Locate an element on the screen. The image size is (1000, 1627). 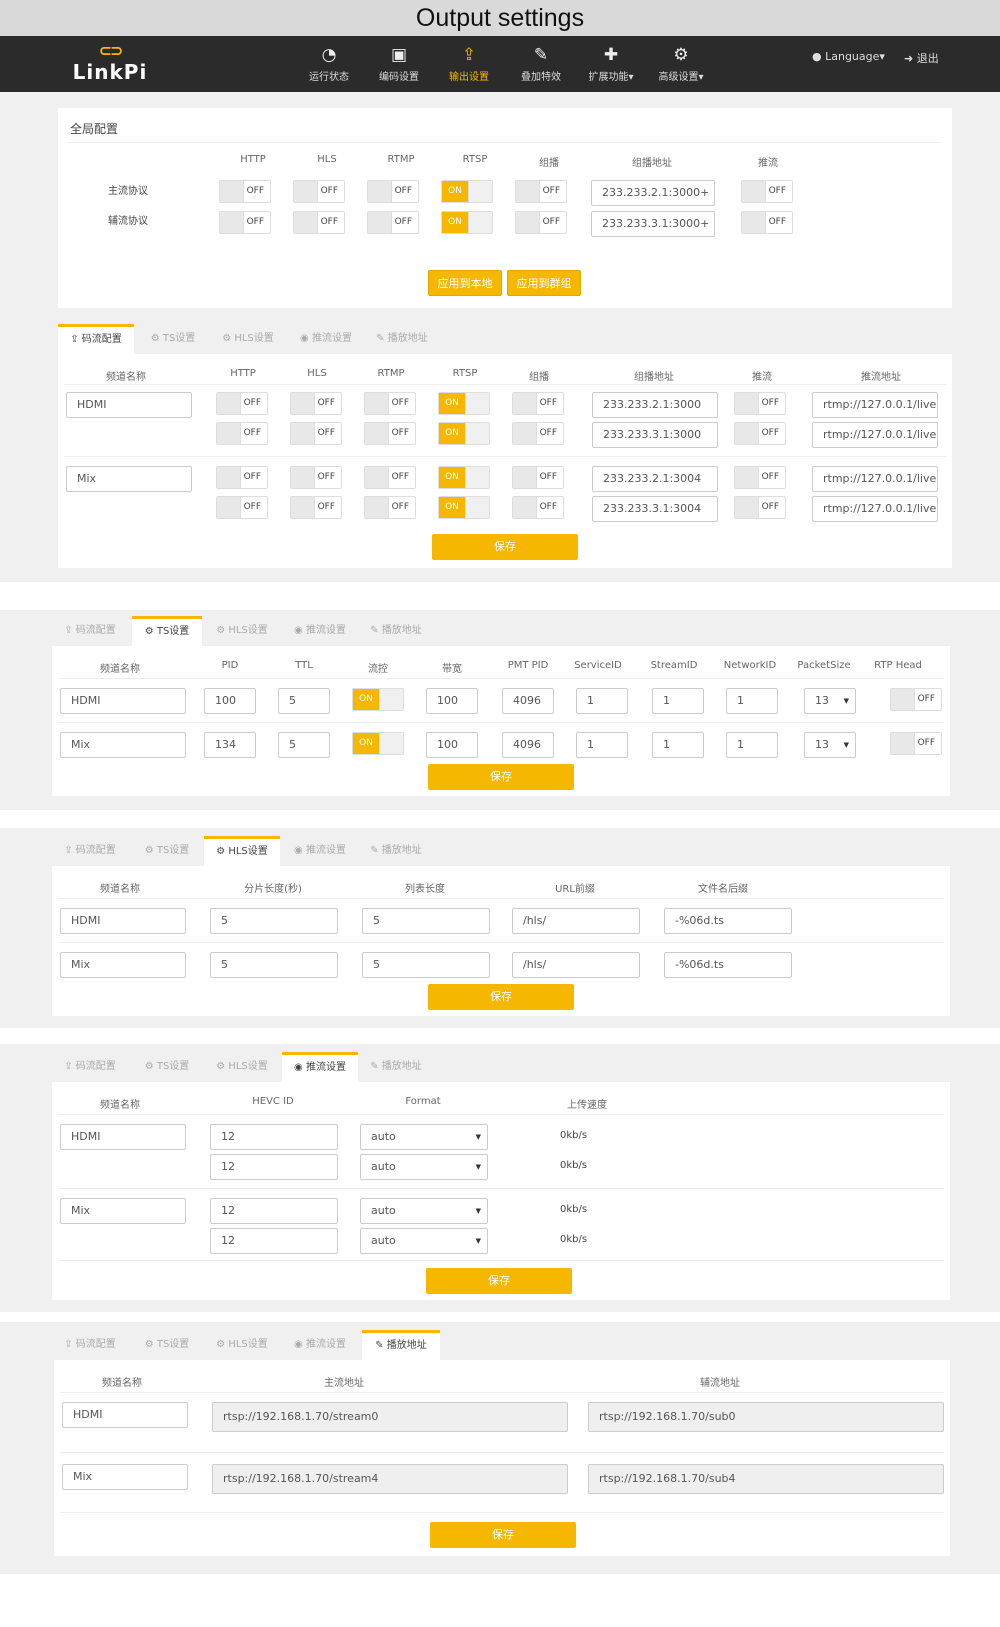
nav-output: ⇪ 输出设置 is located at coordinates (469, 63).